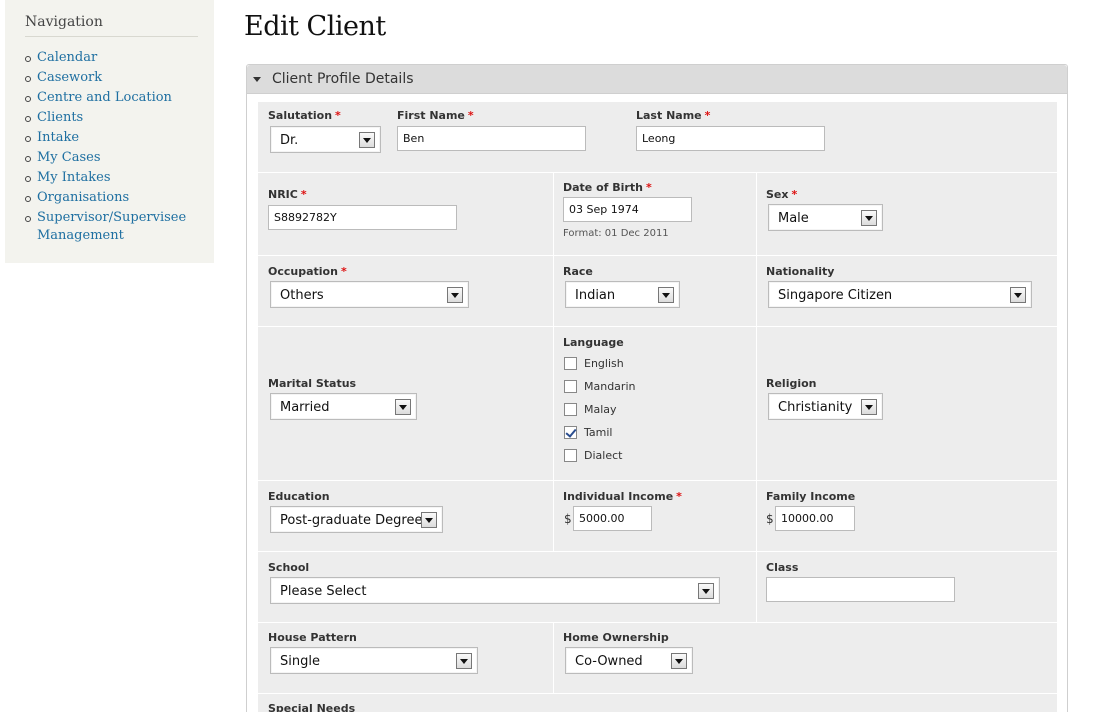  I want to click on home-ownership-select: Co-Owned, so click(629, 660).